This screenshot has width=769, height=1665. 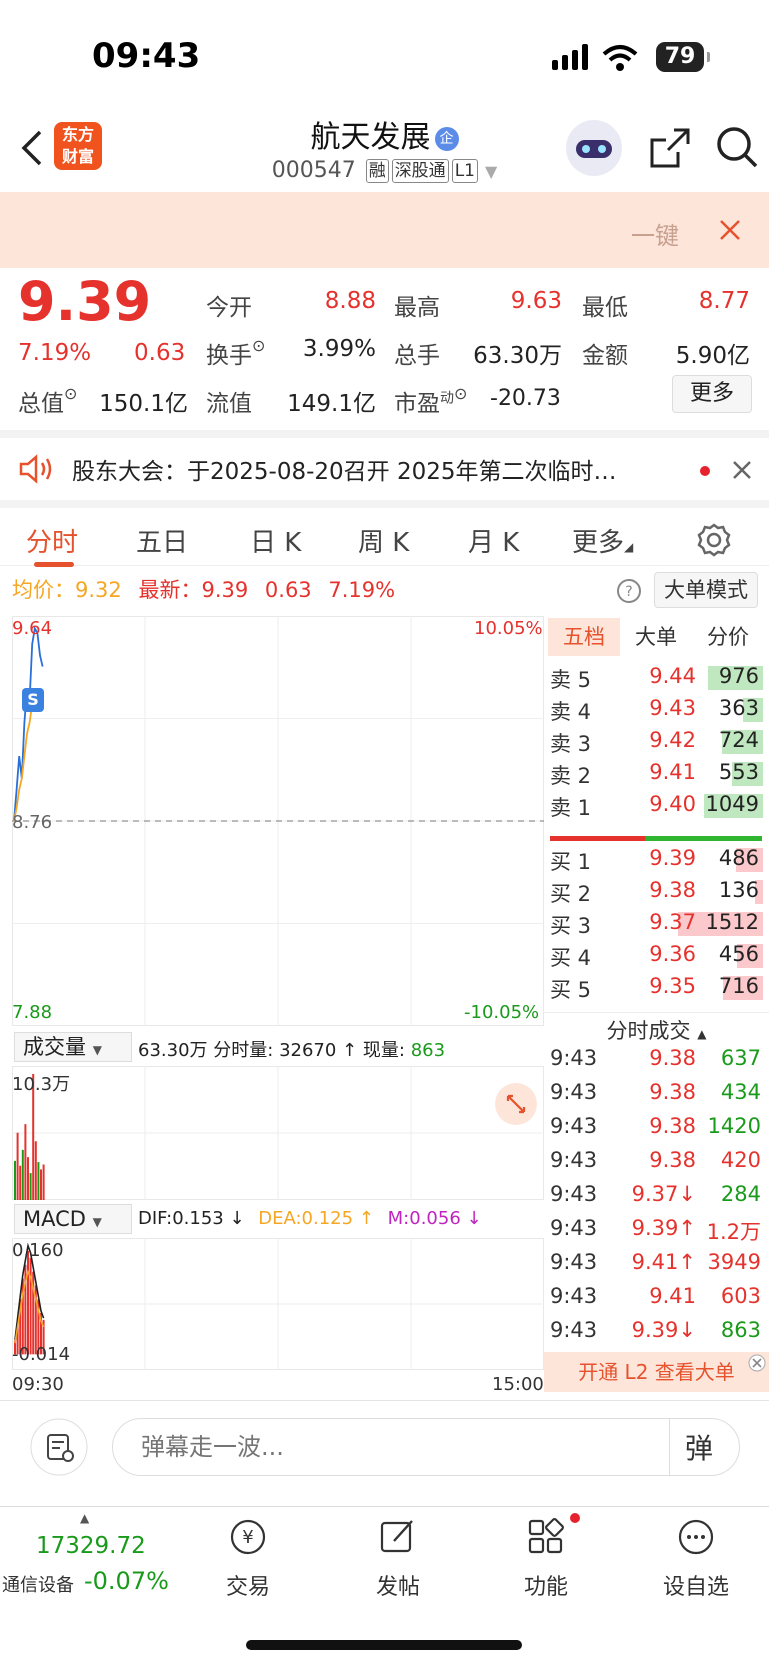 I want to click on level-label: 买 2, so click(x=571, y=894).